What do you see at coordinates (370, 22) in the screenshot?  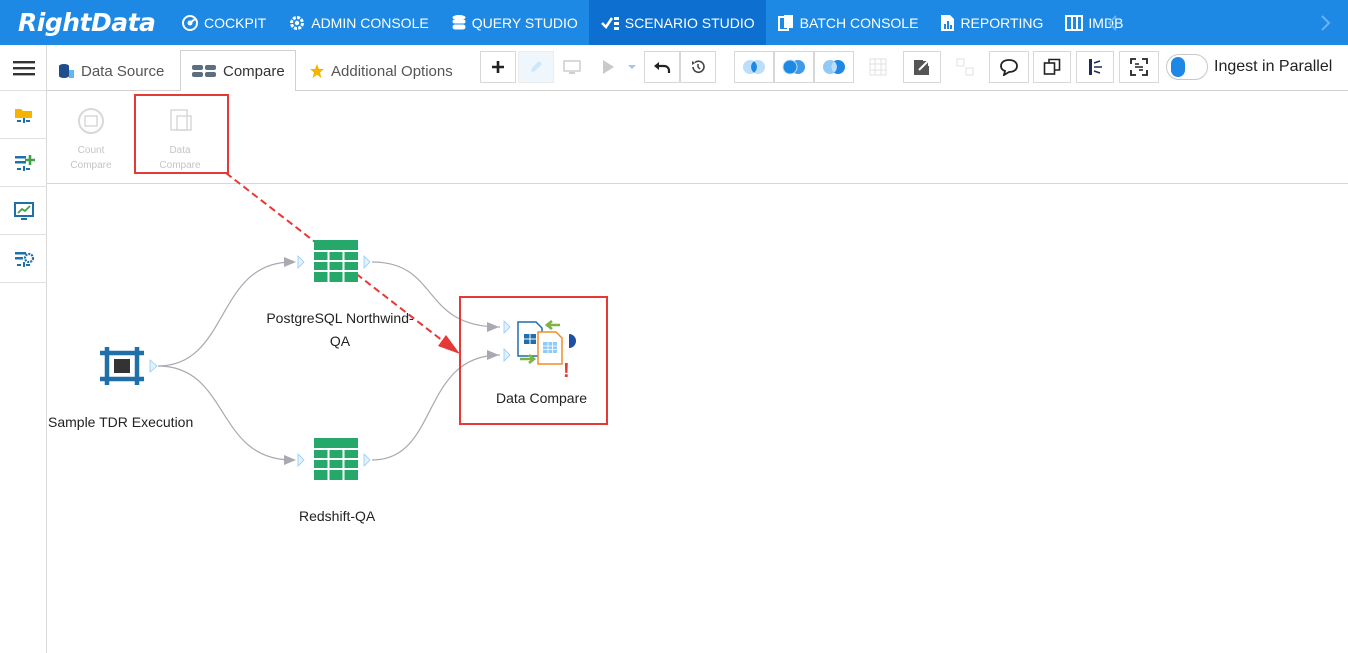 I see `nav-item-label: ADMIN CONSOLE` at bounding box center [370, 22].